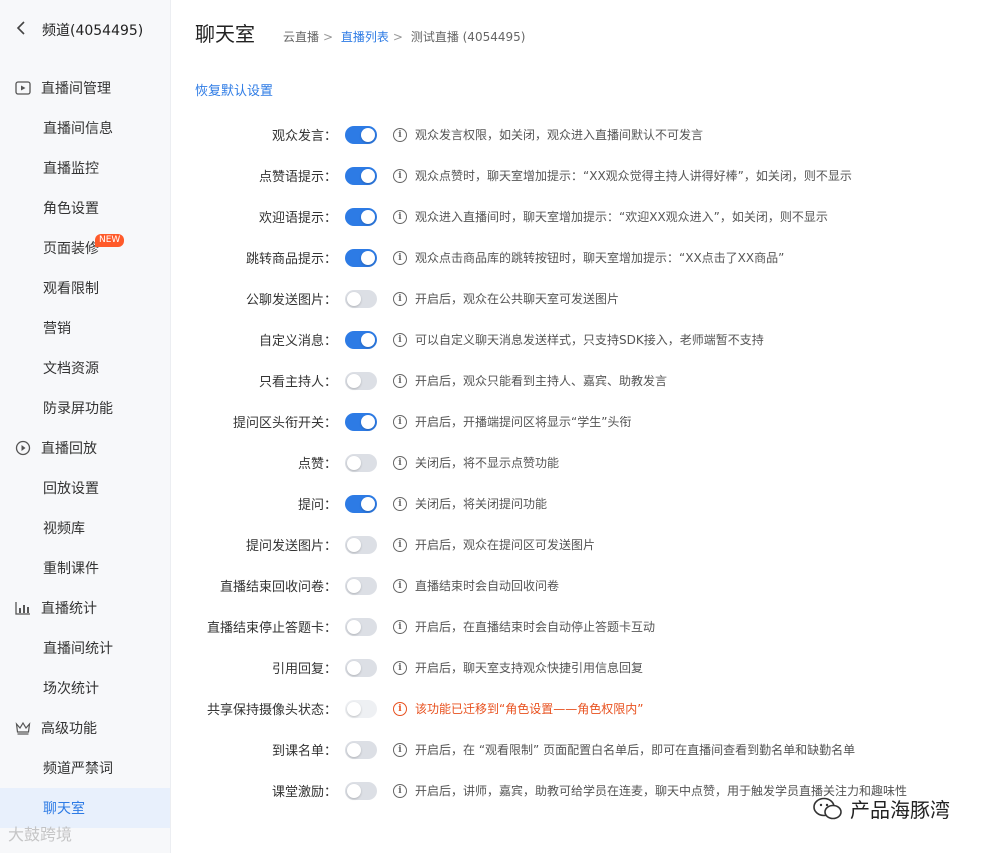  I want to click on sidebar-group-label: 直播间管理, so click(76, 89).